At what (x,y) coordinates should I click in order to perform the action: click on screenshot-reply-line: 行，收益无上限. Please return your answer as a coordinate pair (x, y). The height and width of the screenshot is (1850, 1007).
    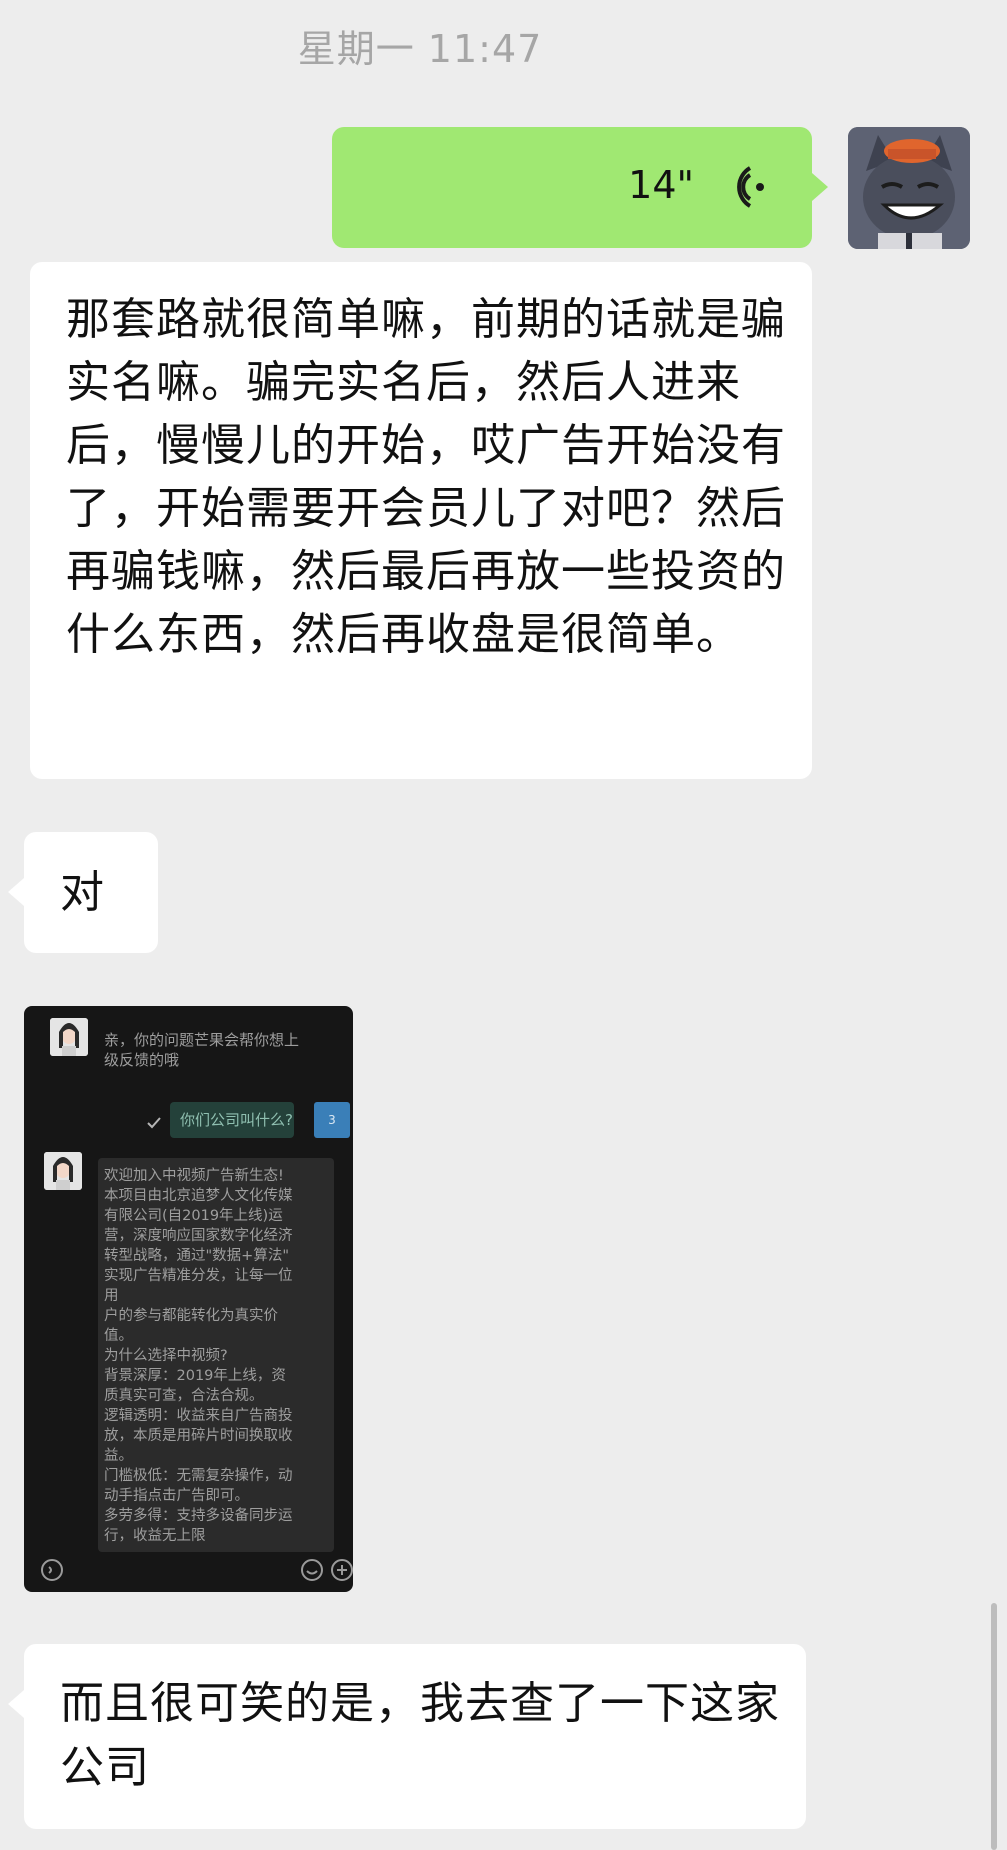
    Looking at the image, I should click on (155, 1536).